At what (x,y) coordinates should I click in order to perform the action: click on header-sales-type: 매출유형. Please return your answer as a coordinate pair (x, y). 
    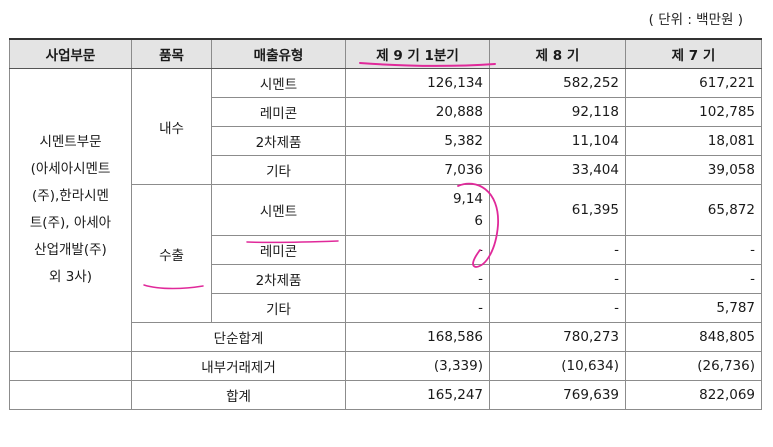
    Looking at the image, I should click on (278, 53).